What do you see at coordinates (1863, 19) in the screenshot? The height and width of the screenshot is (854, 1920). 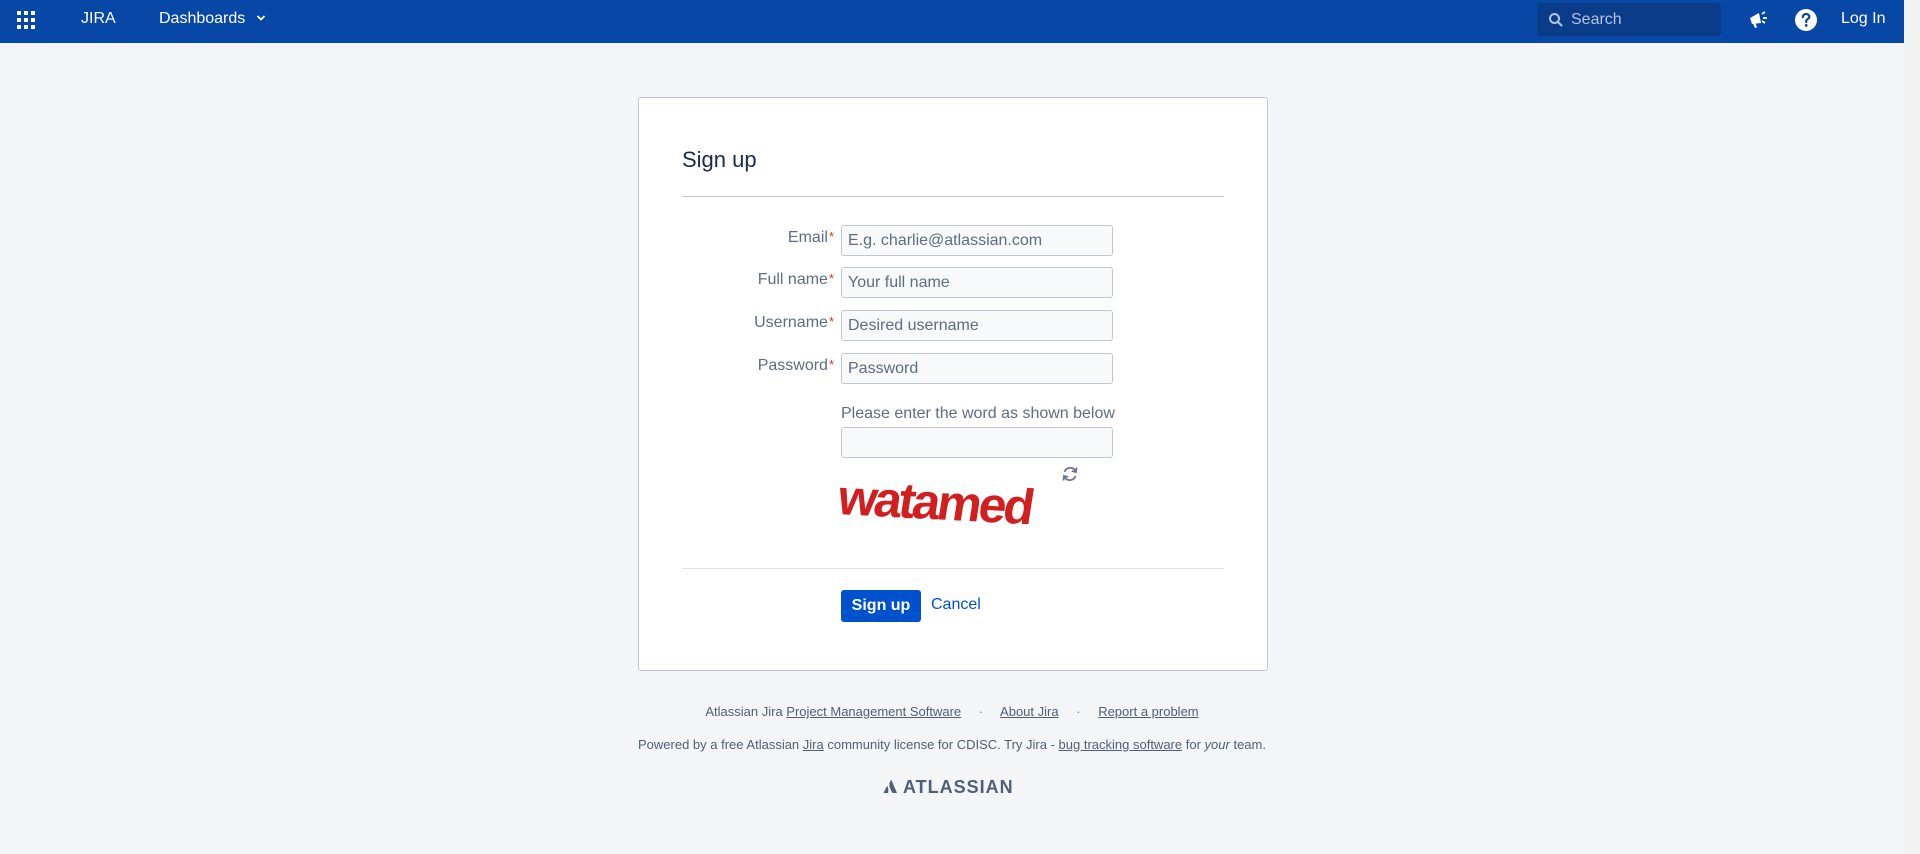 I see `login-link: Log In` at bounding box center [1863, 19].